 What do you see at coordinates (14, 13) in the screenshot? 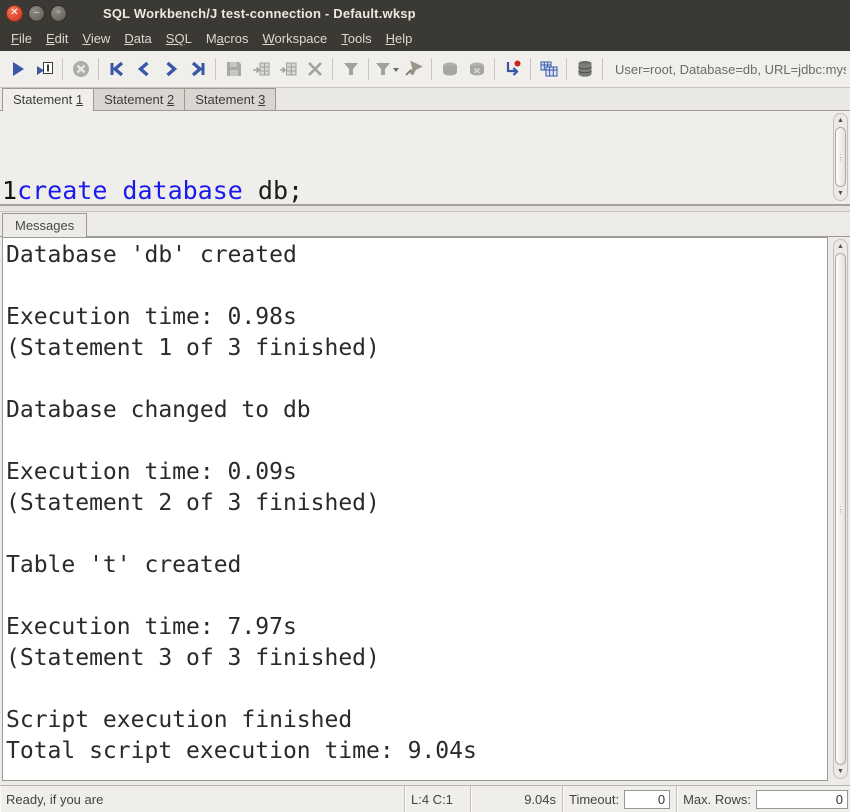
I see `close-icon: ✕` at bounding box center [14, 13].